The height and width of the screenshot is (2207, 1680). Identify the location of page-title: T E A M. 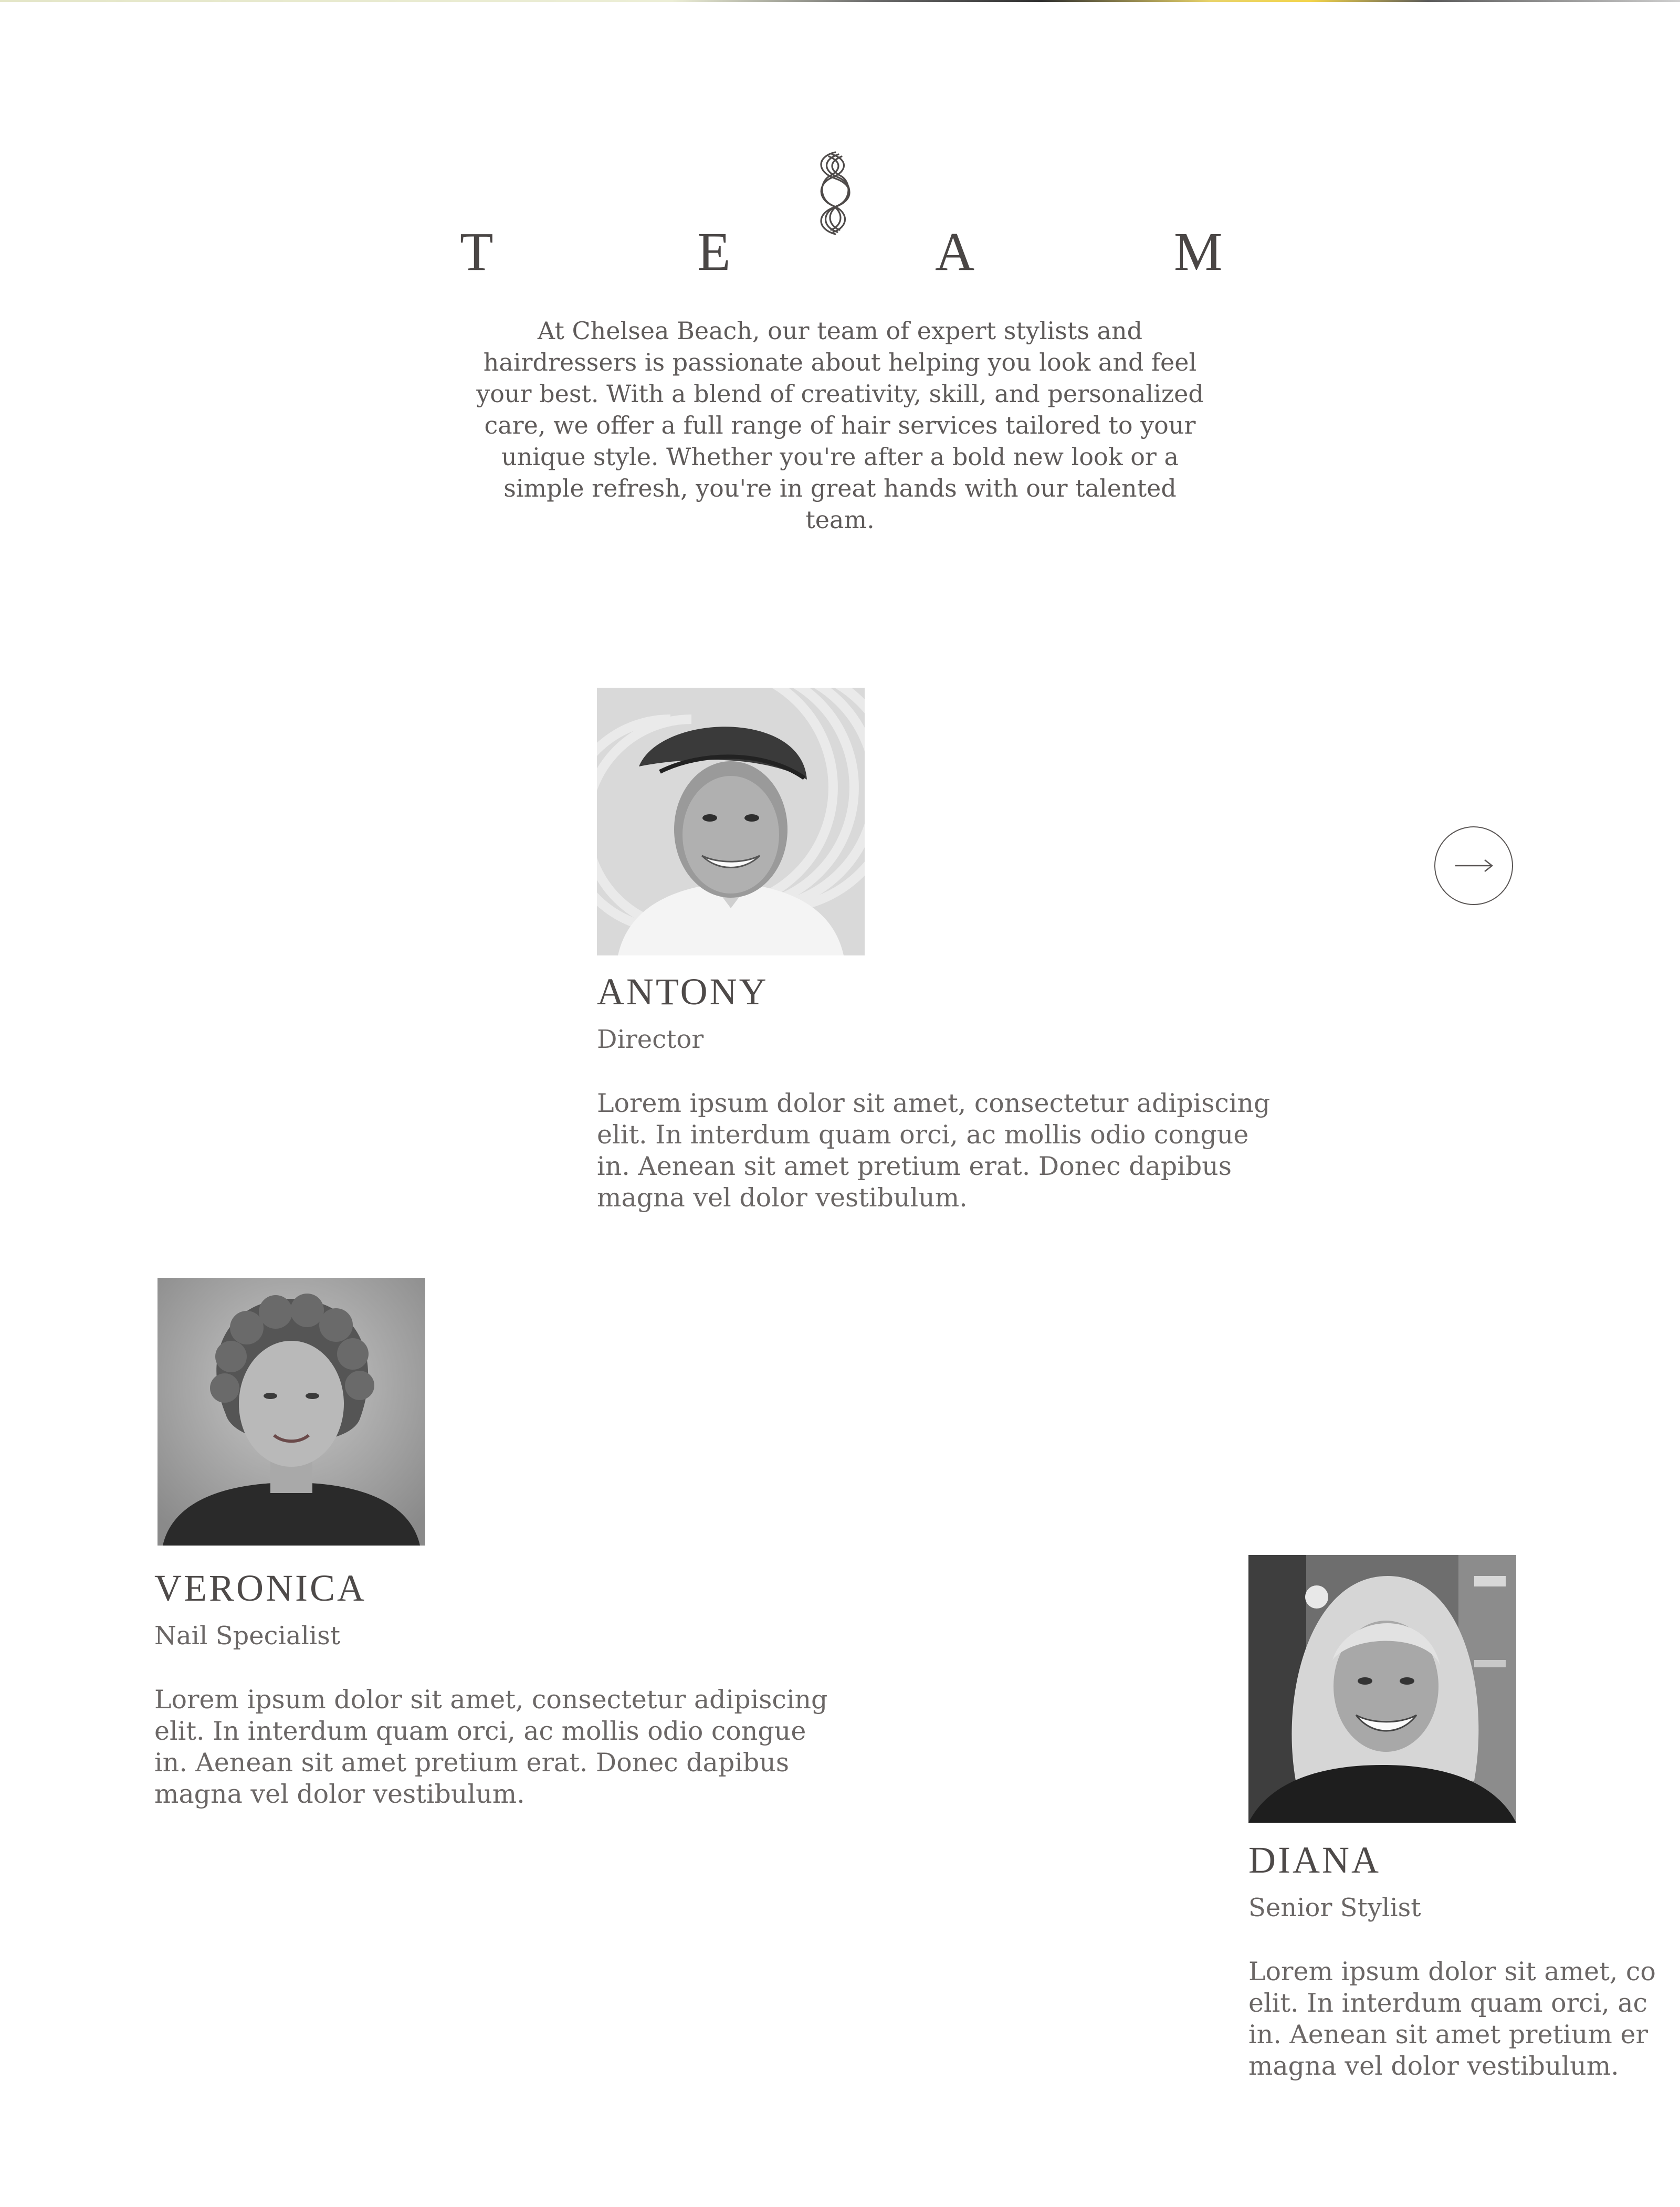
(846, 251).